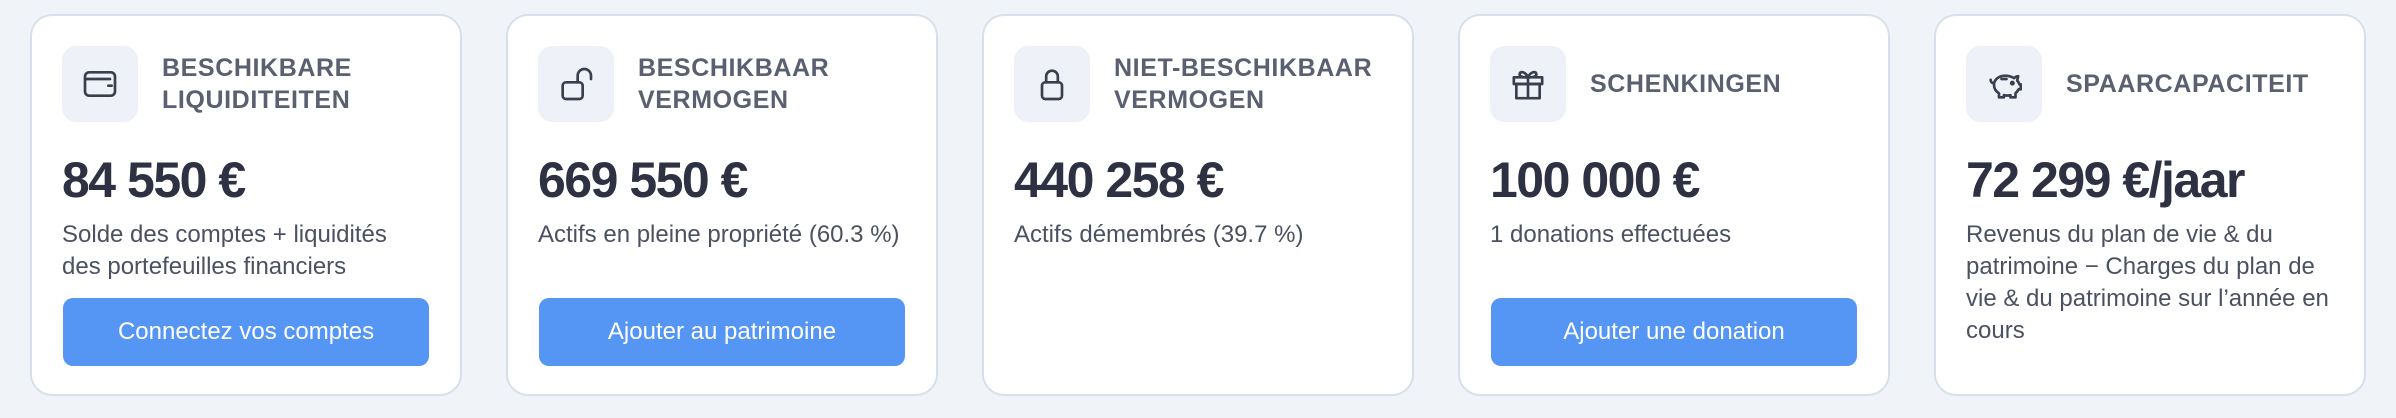 The image size is (2396, 418). What do you see at coordinates (722, 332) in the screenshot?
I see `add-to-assets-button: Ajouter au patrimoine` at bounding box center [722, 332].